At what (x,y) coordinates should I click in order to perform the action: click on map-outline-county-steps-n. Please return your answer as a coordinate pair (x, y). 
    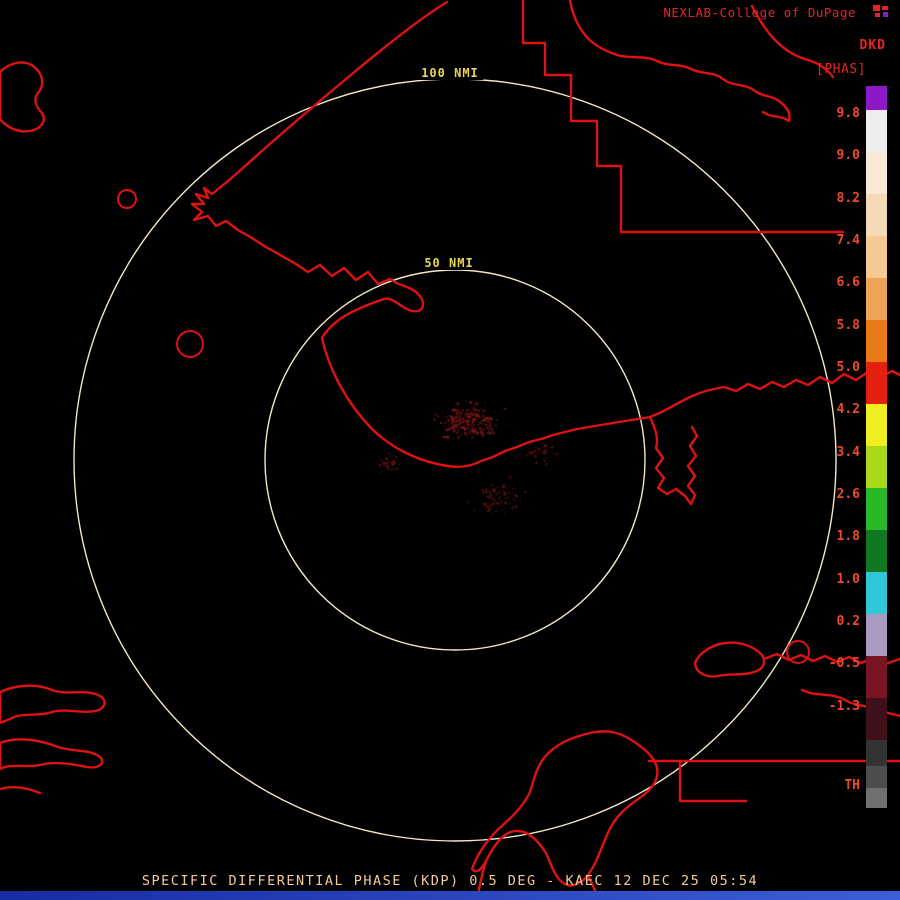
    Looking at the image, I should click on (683, 117).